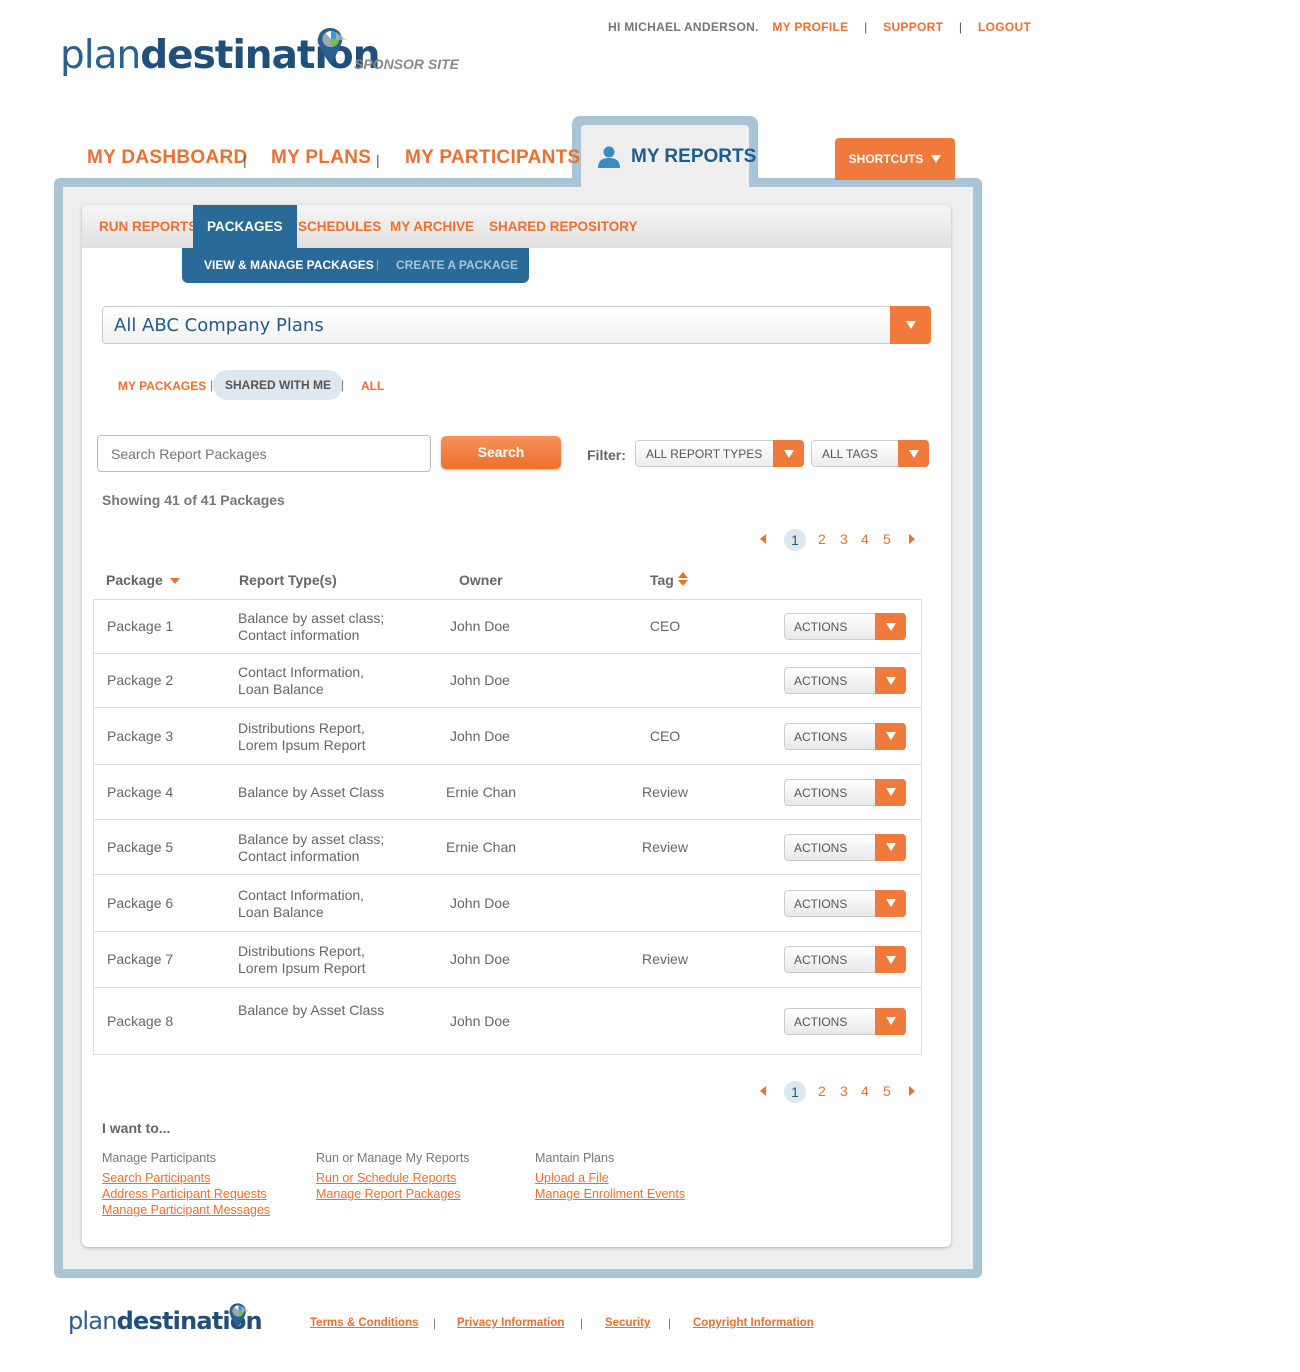 The height and width of the screenshot is (1372, 1300). Describe the element at coordinates (936, 159) in the screenshot. I see `caret-down-icon` at that location.